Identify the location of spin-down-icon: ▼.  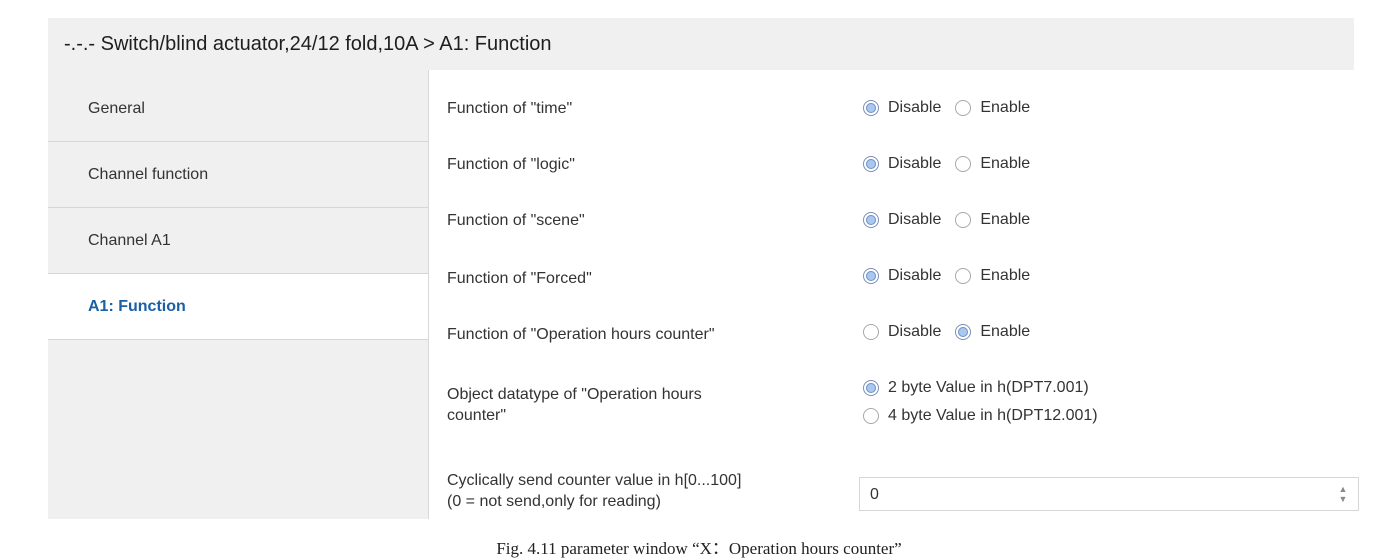
(1343, 499).